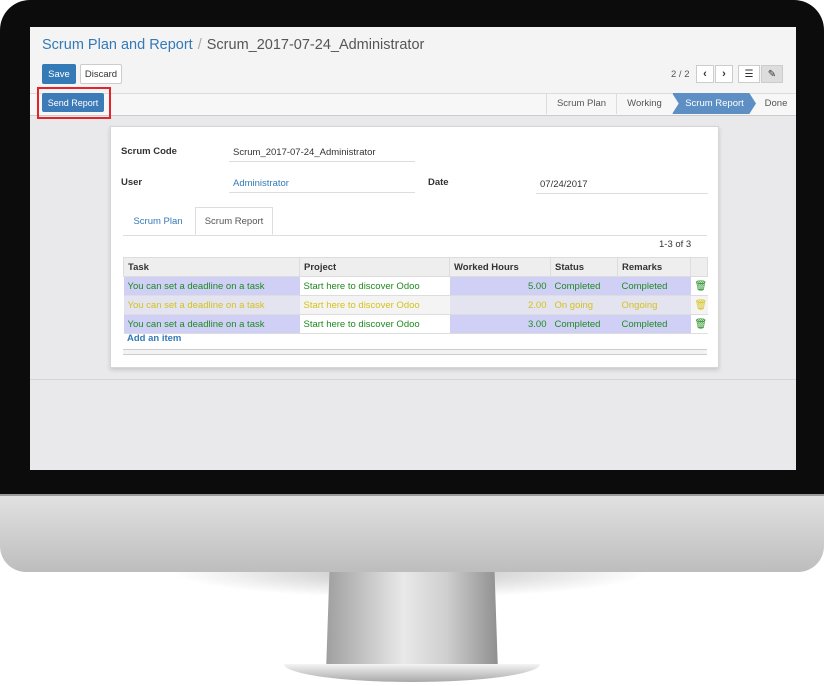 The height and width of the screenshot is (686, 824). Describe the element at coordinates (315, 45) in the screenshot. I see `breadcrumb-current: Scrum_2017-07-24_Administrator` at that location.